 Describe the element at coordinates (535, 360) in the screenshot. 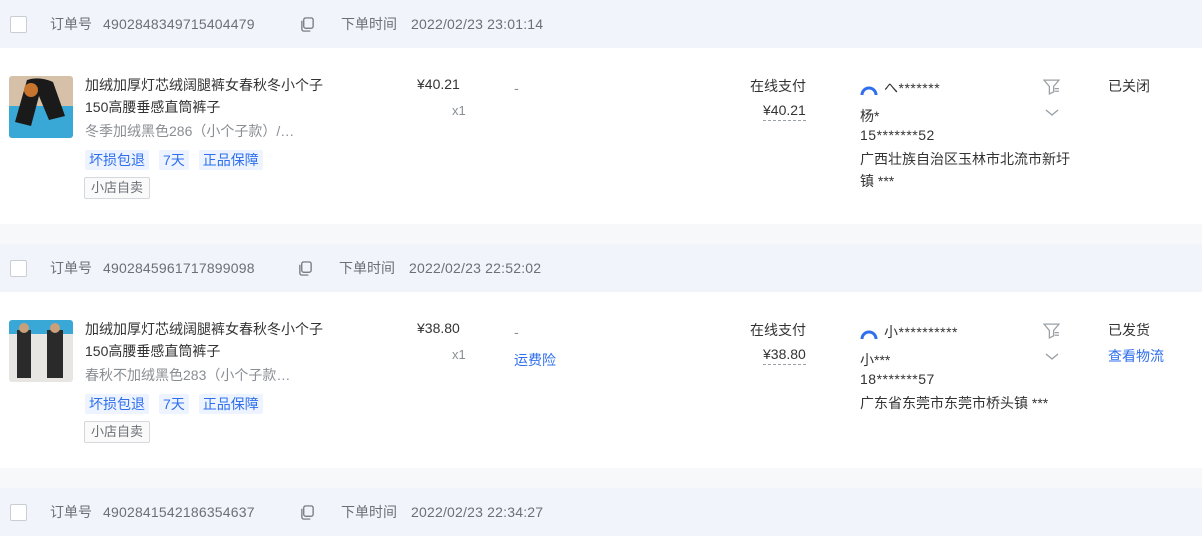

I see `freight-insurance-link: 运费险` at that location.